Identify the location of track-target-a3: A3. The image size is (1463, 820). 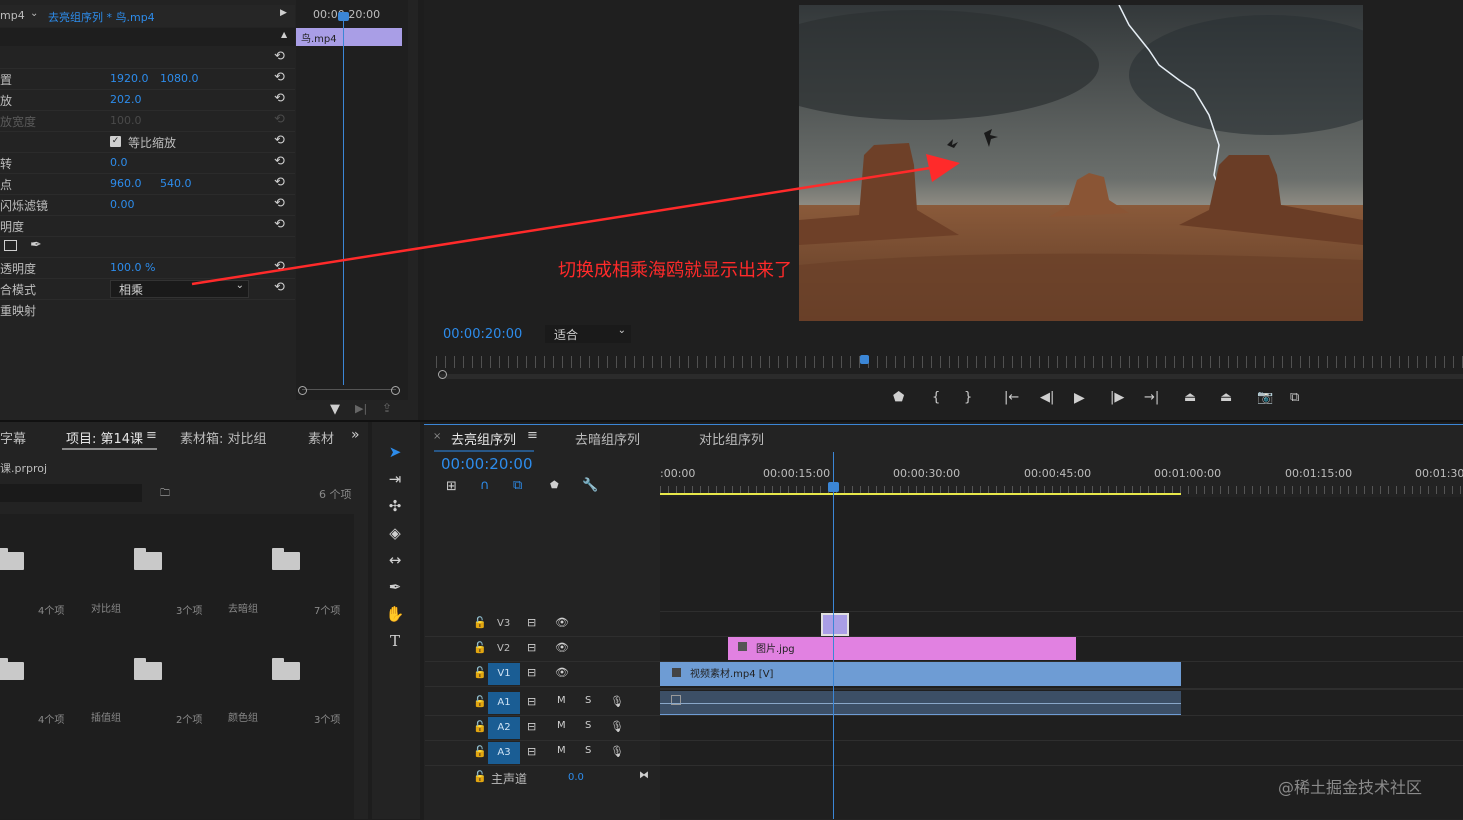
(504, 753).